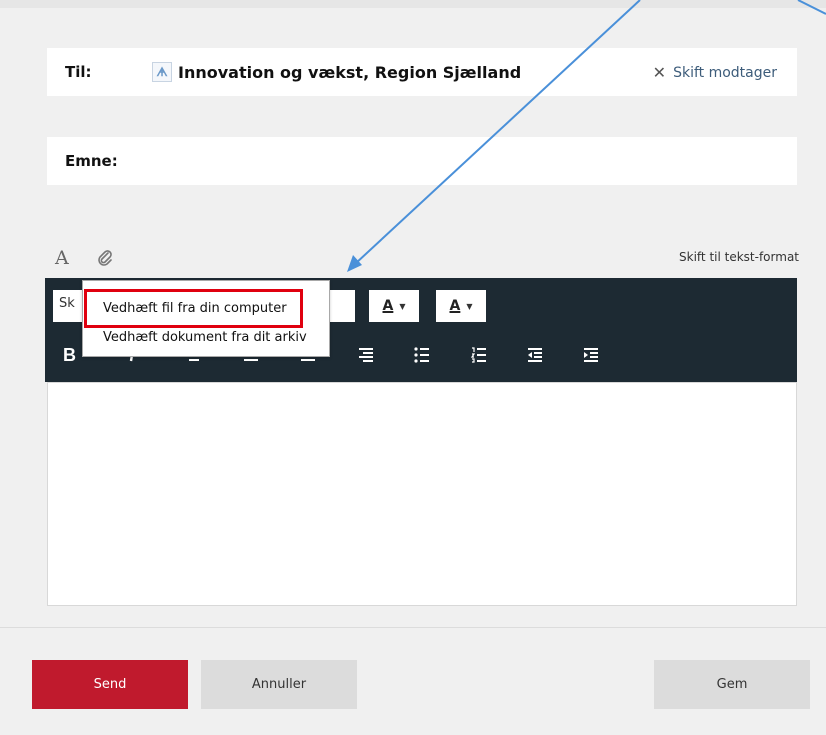  I want to click on text-format-icon: A, so click(62, 258).